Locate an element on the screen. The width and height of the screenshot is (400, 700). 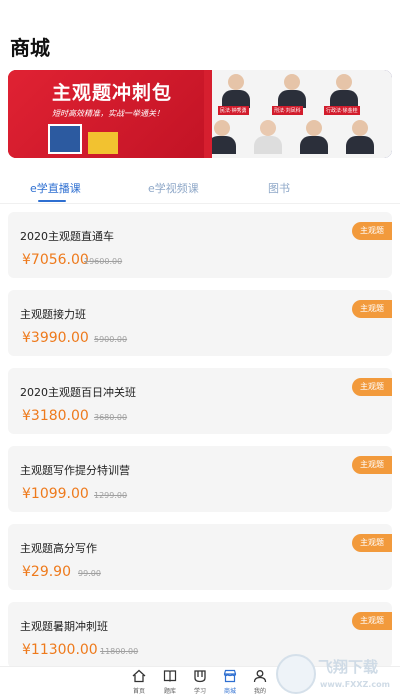
tab-books: 图书 is located at coordinates (279, 188).